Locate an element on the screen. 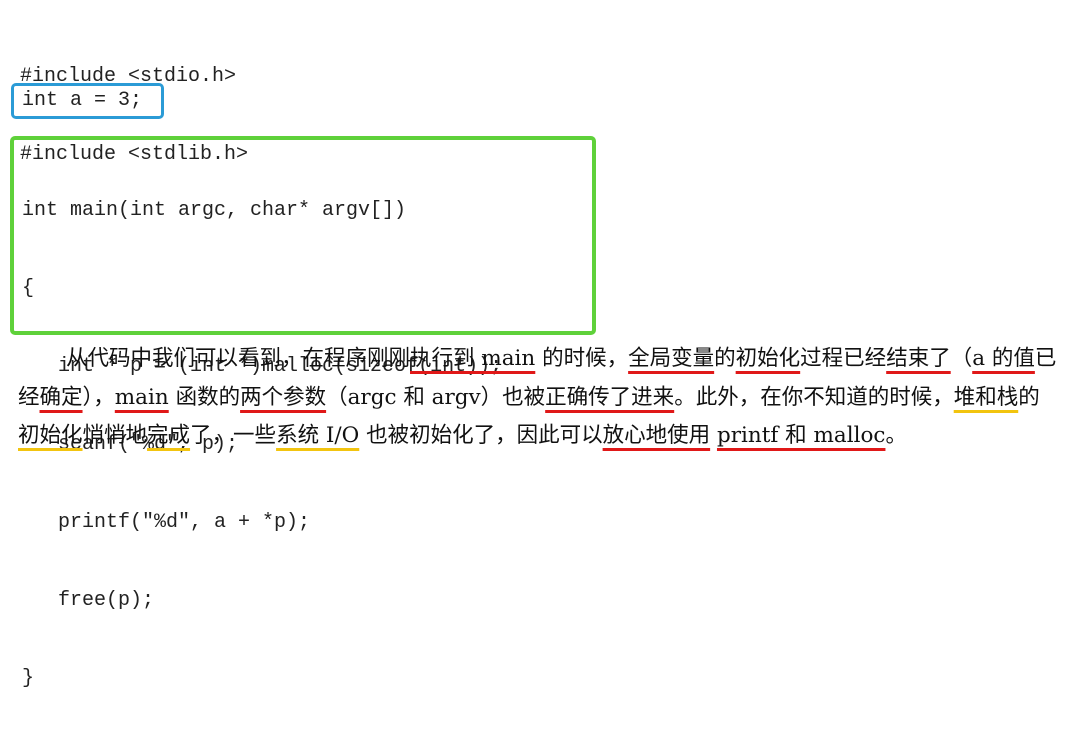  paragraph-text: 的时候， is located at coordinates (582, 358).